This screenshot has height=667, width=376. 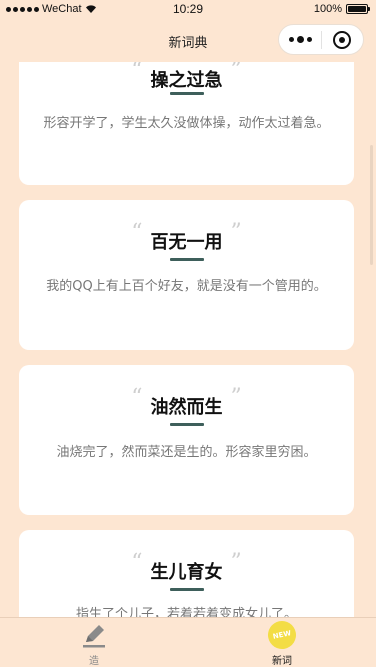 What do you see at coordinates (186, 452) in the screenshot?
I see `word-explanation: 油烧完了，然而菜还是生的。形容家里穷困。` at bounding box center [186, 452].